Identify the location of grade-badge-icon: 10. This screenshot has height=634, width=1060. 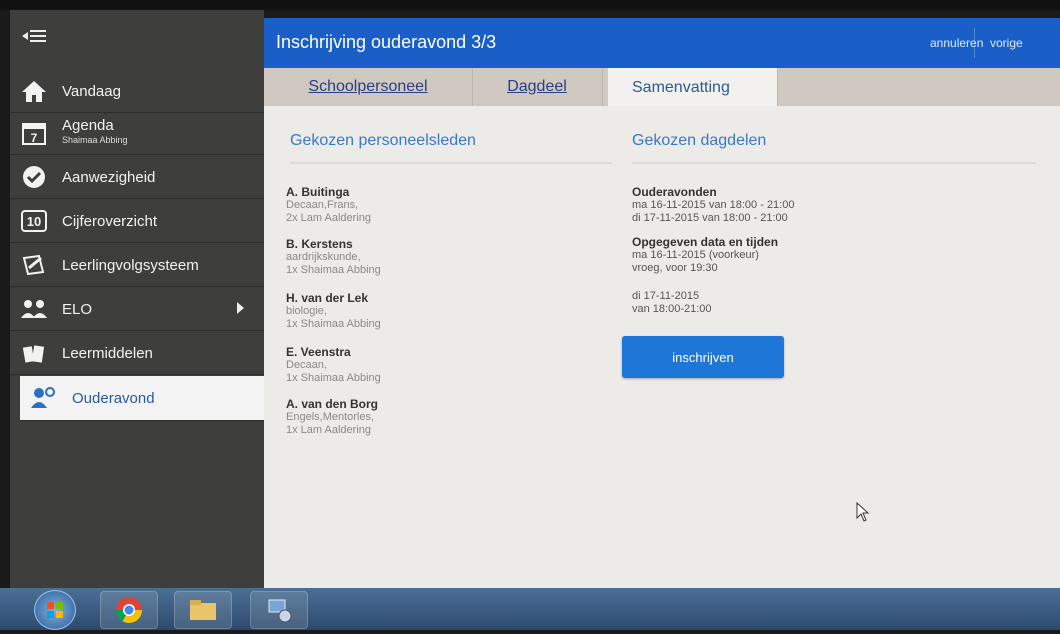
(34, 221).